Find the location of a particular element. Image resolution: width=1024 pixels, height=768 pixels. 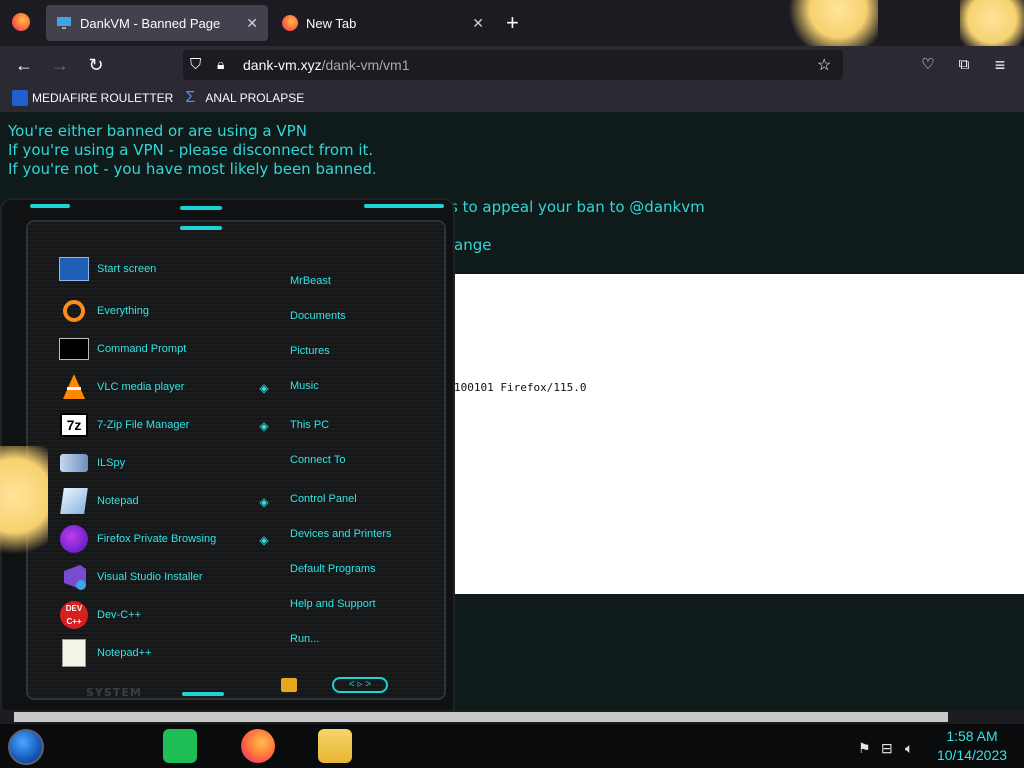

start-item-label: Start screen is located at coordinates (127, 269).